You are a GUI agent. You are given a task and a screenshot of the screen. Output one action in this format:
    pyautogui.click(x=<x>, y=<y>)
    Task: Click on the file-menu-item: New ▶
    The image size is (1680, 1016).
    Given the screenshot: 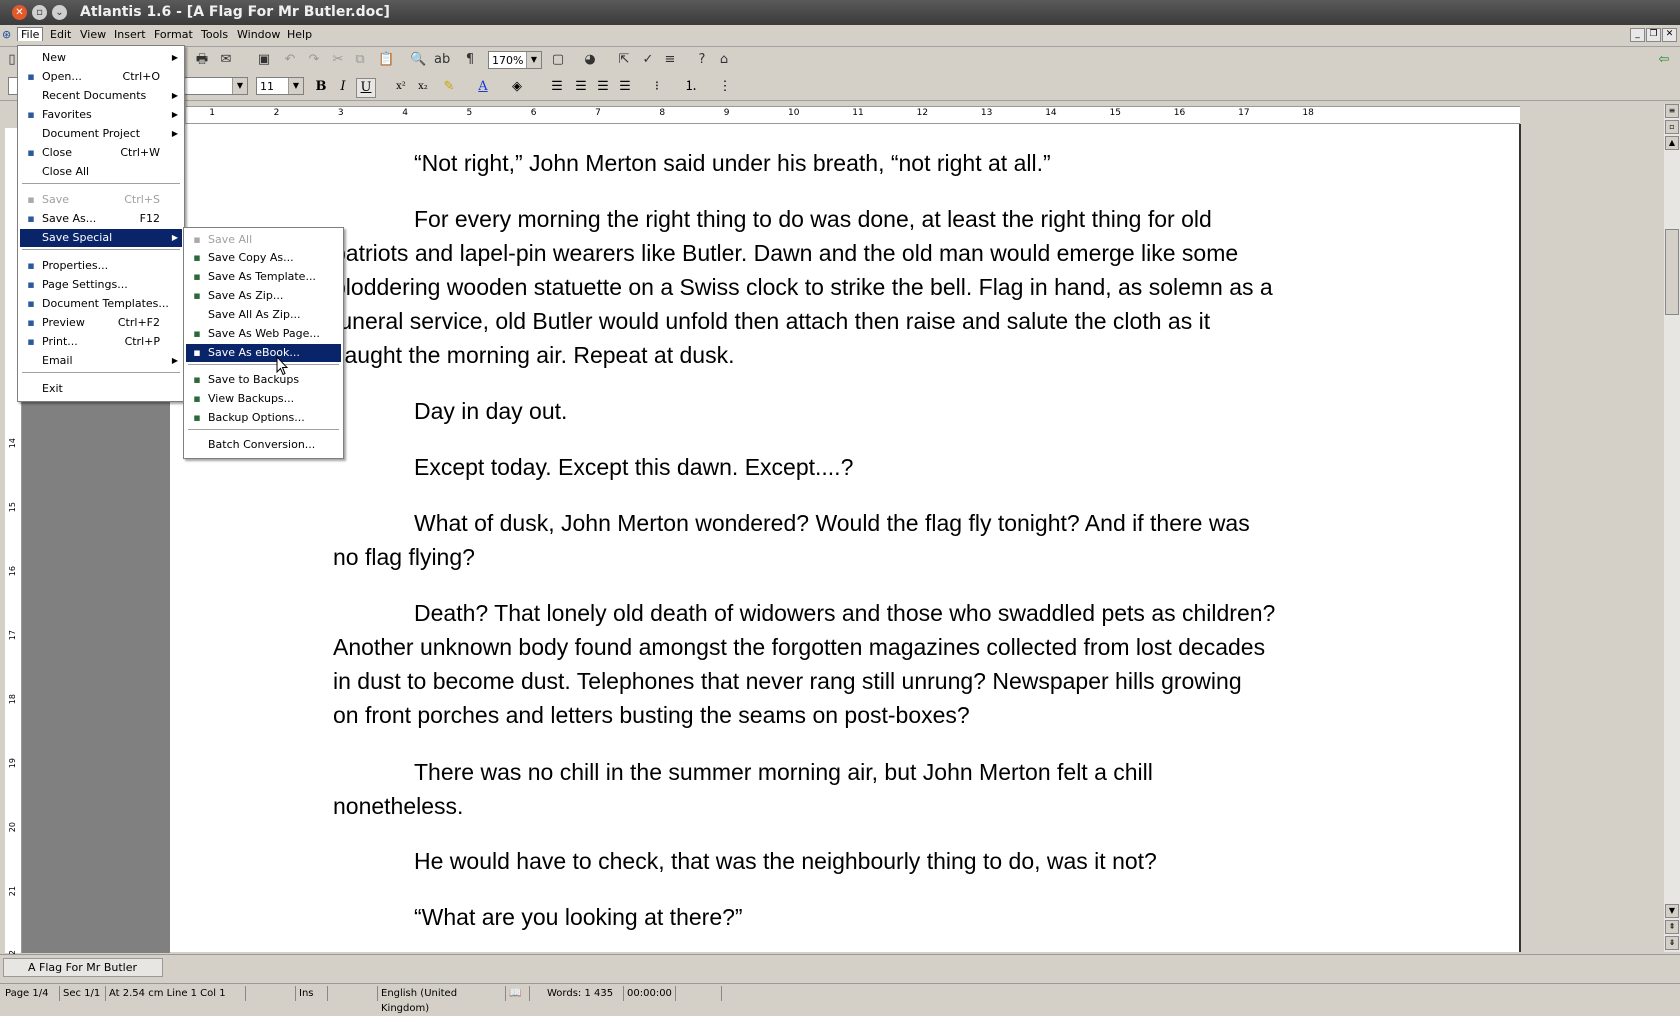 What is the action you would take?
    pyautogui.click(x=101, y=58)
    